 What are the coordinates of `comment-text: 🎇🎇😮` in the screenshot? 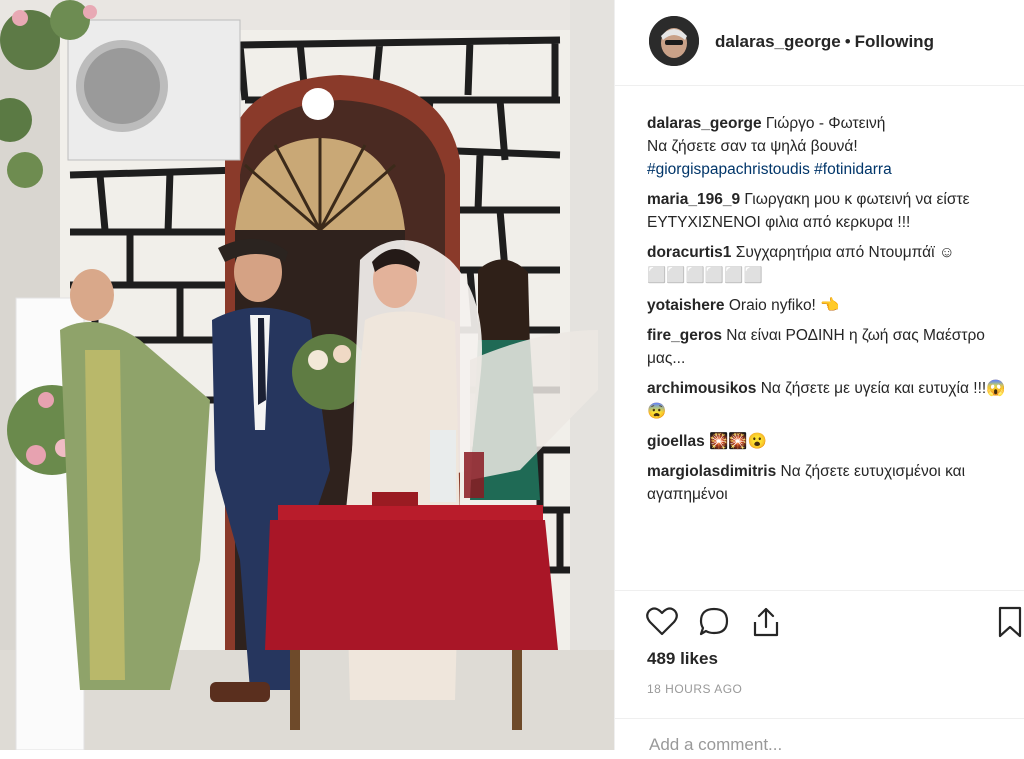 It's located at (738, 441).